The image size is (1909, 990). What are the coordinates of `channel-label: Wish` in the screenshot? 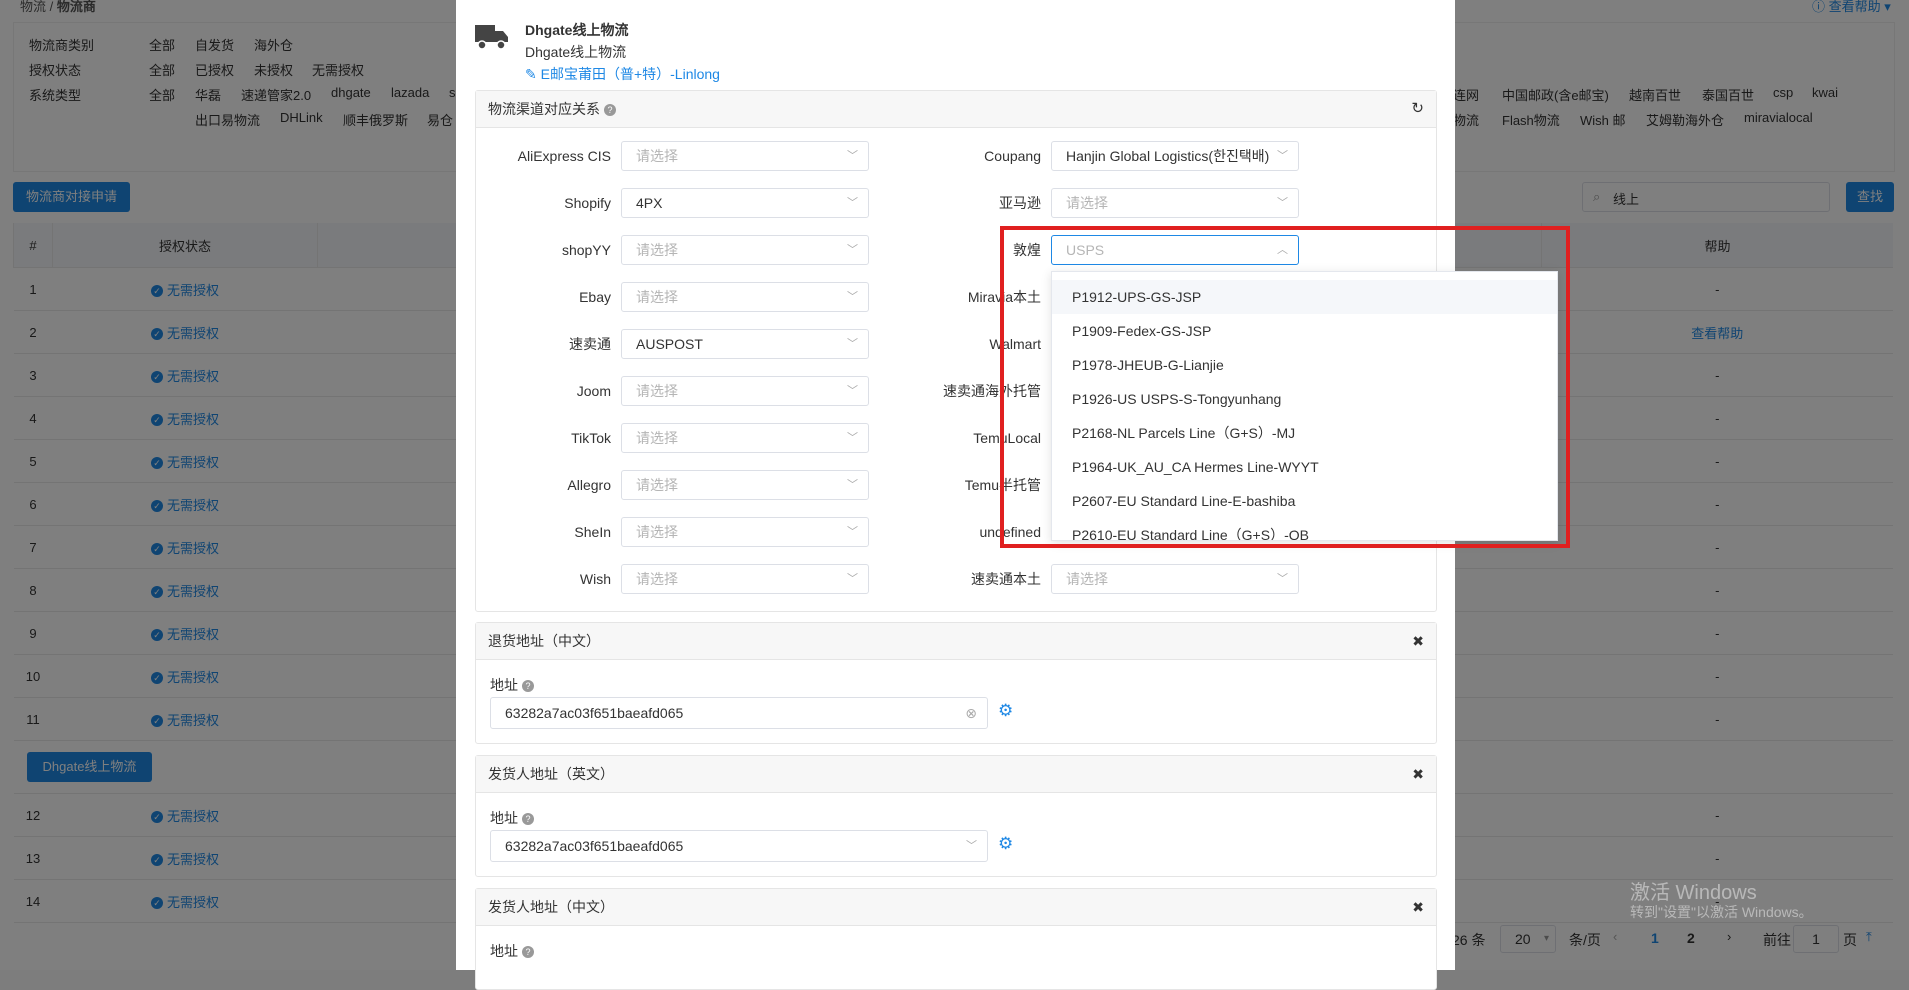 It's located at (595, 579).